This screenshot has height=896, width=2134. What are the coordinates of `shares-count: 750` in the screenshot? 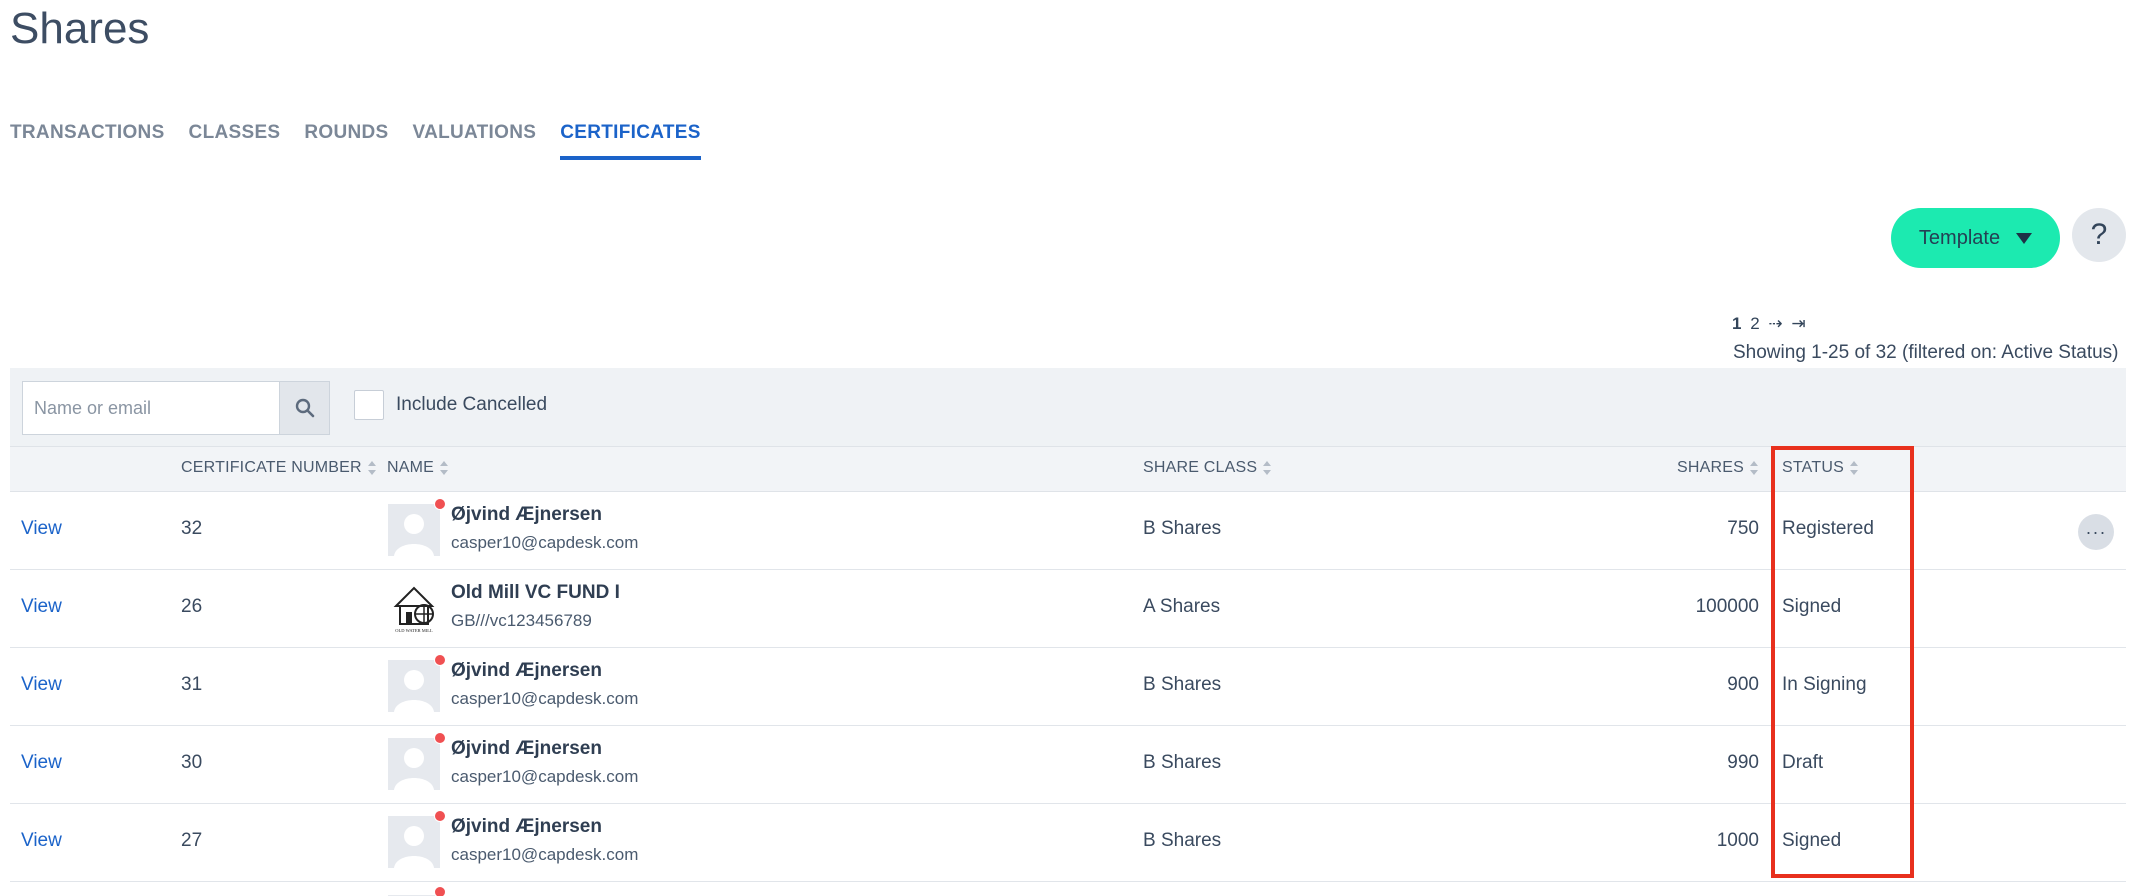 It's located at (1743, 528).